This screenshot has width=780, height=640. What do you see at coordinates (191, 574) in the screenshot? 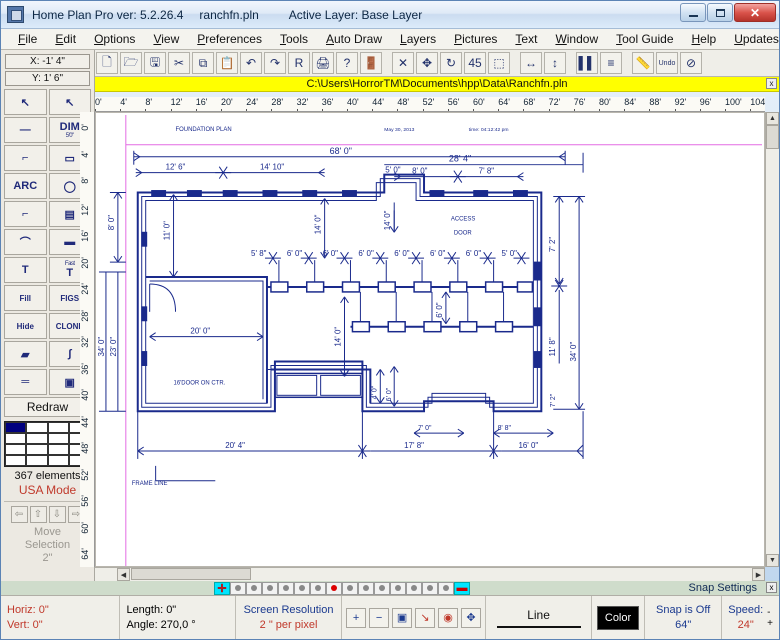
I see `horizontal-scroll-thumb` at bounding box center [191, 574].